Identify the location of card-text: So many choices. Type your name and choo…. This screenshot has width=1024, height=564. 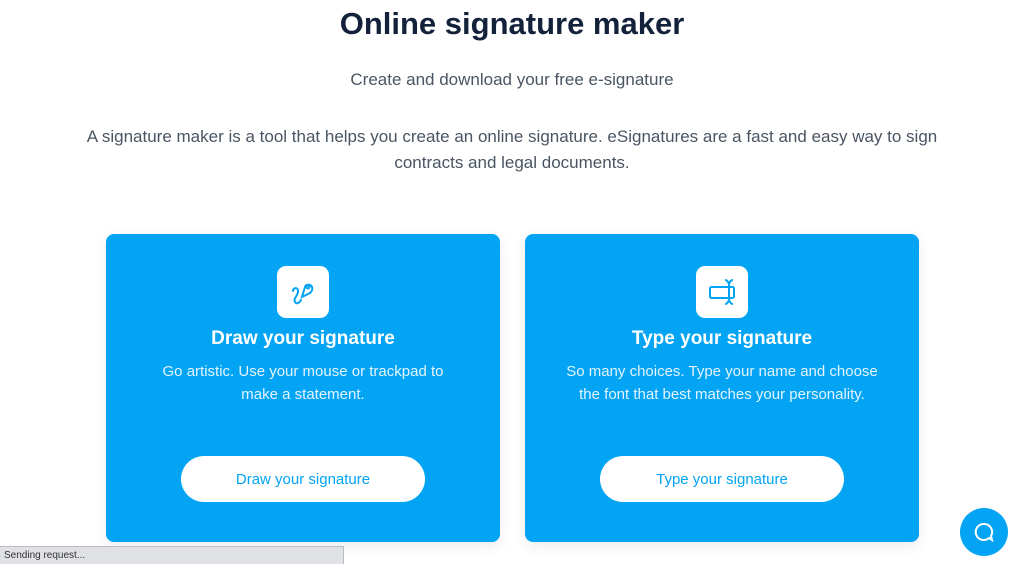
(722, 383).